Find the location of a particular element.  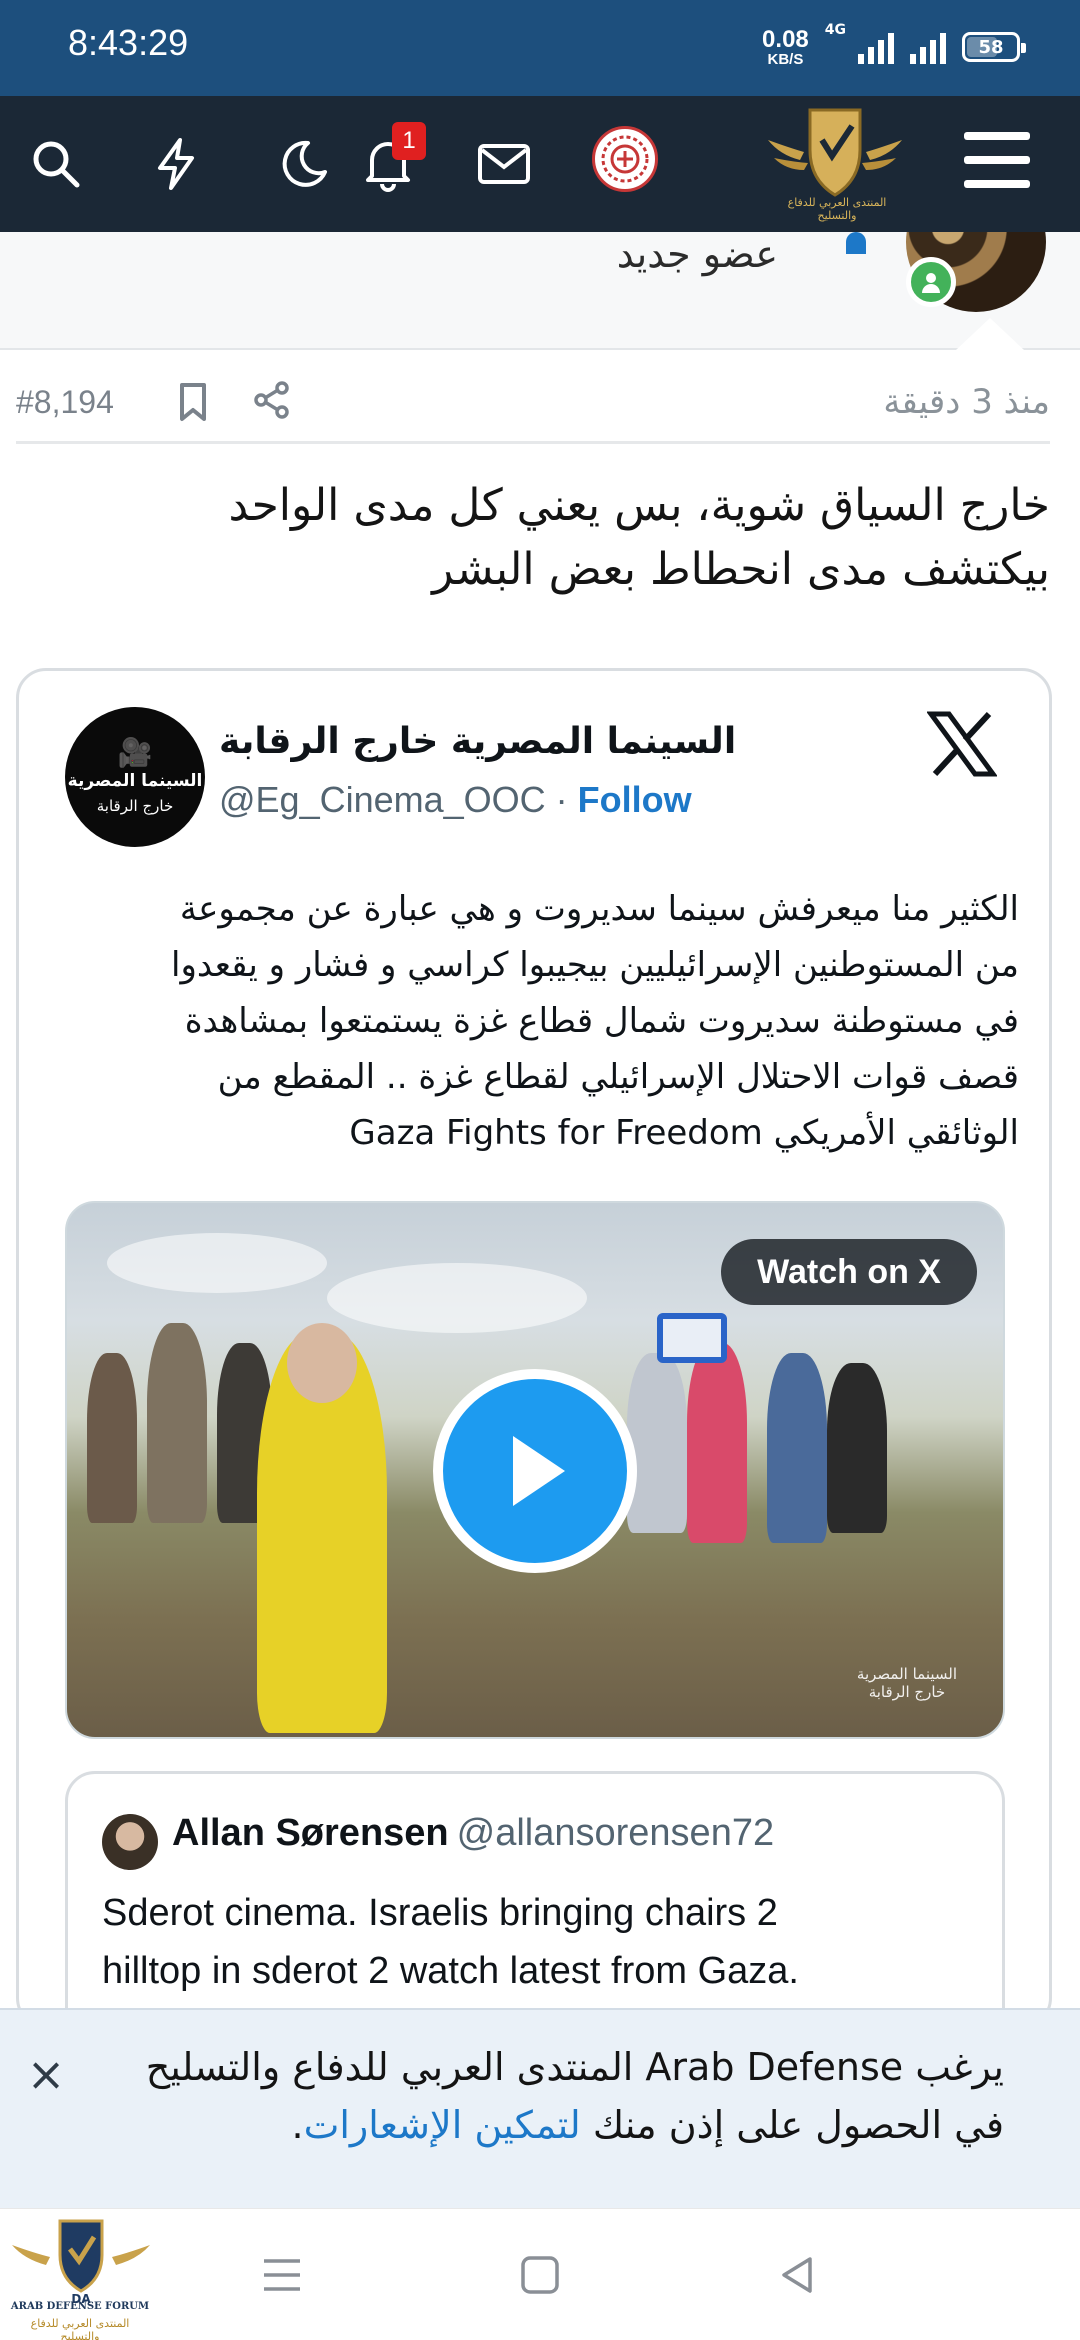

video-watermark: السينما المصرية خارج الرقابة is located at coordinates (907, 1683).